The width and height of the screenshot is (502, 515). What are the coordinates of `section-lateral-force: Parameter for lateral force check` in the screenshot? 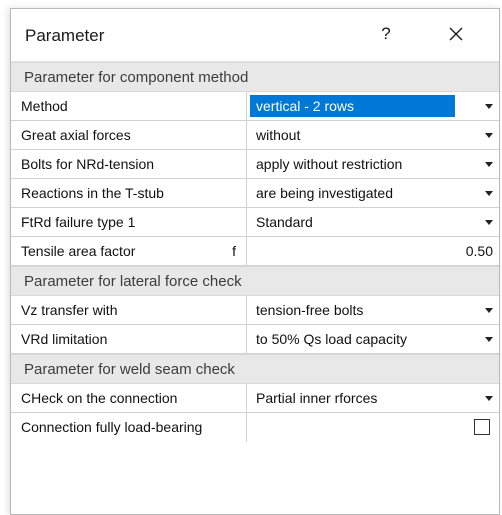 It's located at (255, 281).